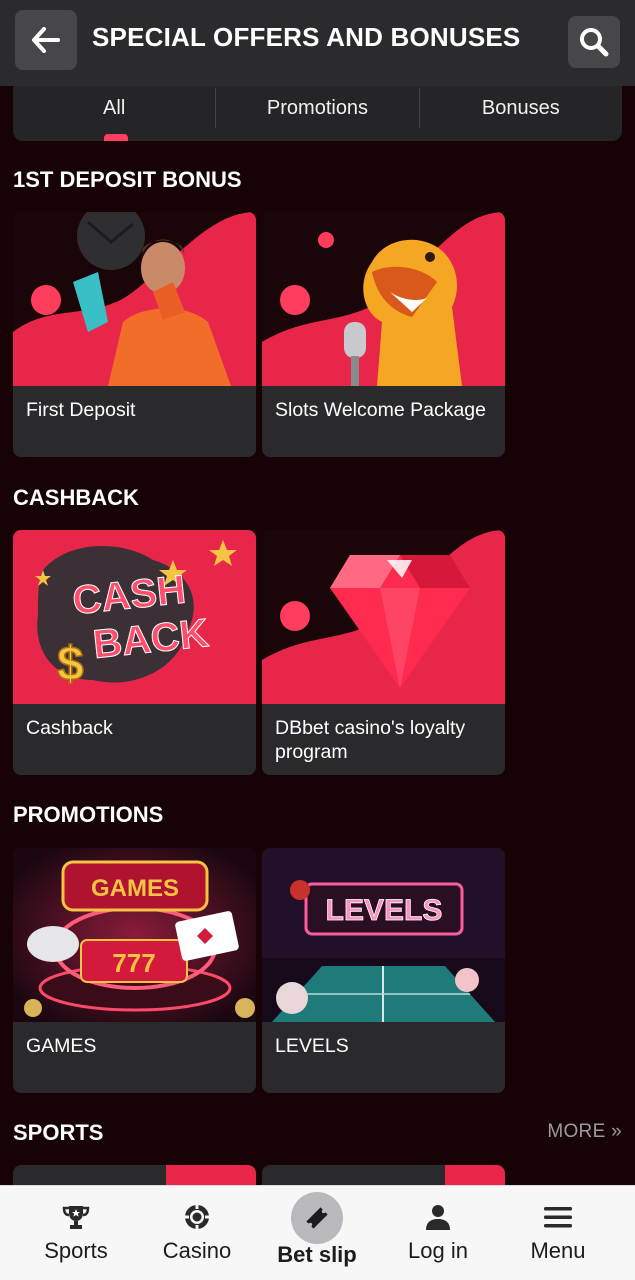  Describe the element at coordinates (76, 1233) in the screenshot. I see `nav-sports: Sports` at that location.